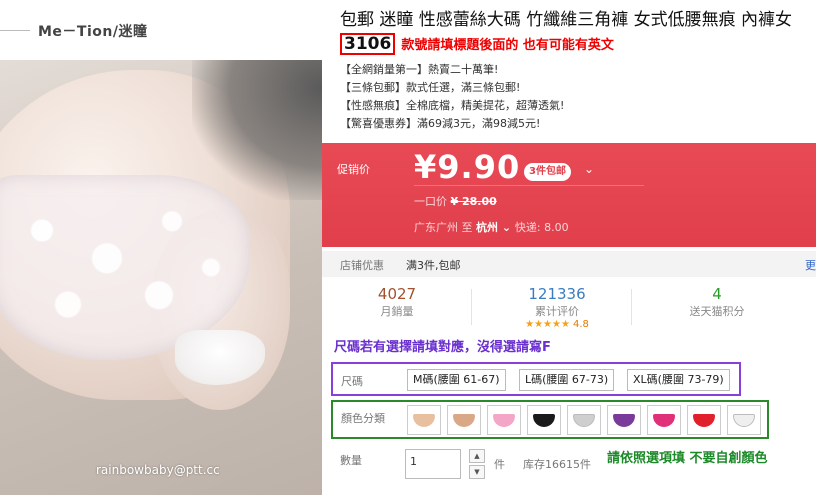  What do you see at coordinates (717, 294) in the screenshot?
I see `stat-number: 4` at bounding box center [717, 294].